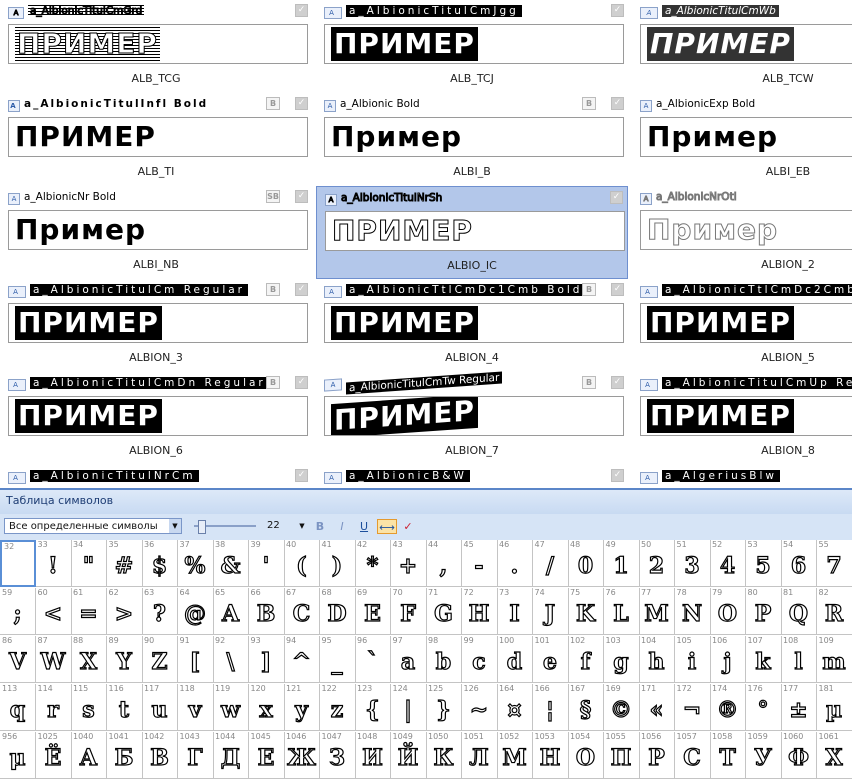 This screenshot has width=852, height=781. Describe the element at coordinates (479, 563) in the screenshot. I see `symbol-cell: 45-` at that location.